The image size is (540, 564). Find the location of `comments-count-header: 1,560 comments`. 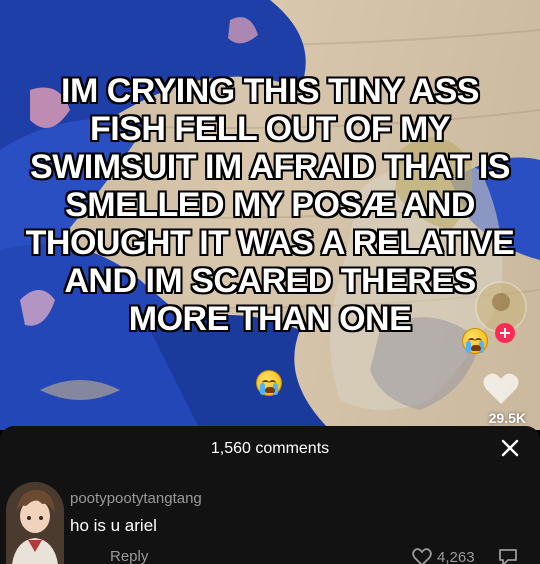

comments-count-header: 1,560 comments is located at coordinates (270, 448).